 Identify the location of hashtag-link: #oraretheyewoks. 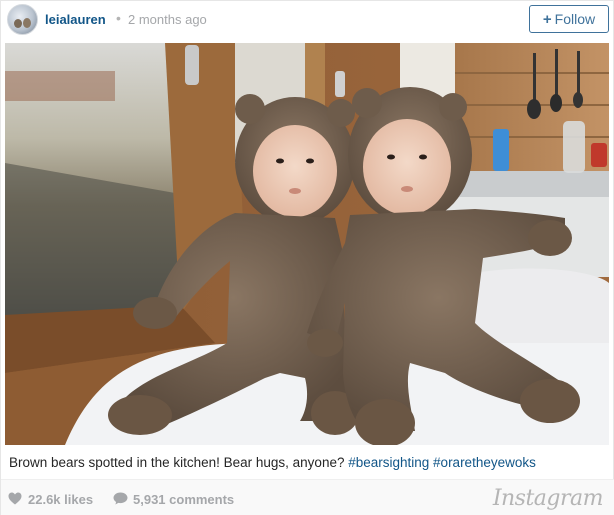
(484, 462).